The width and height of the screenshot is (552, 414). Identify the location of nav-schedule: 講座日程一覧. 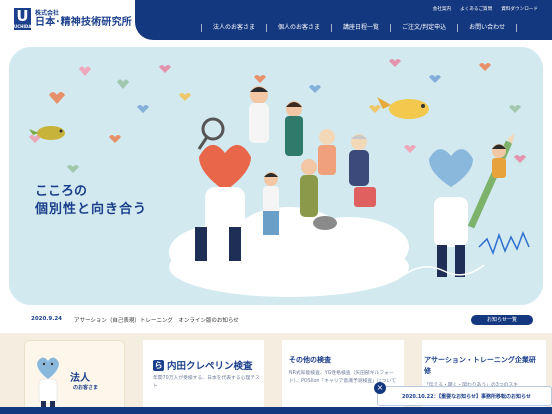
(362, 28).